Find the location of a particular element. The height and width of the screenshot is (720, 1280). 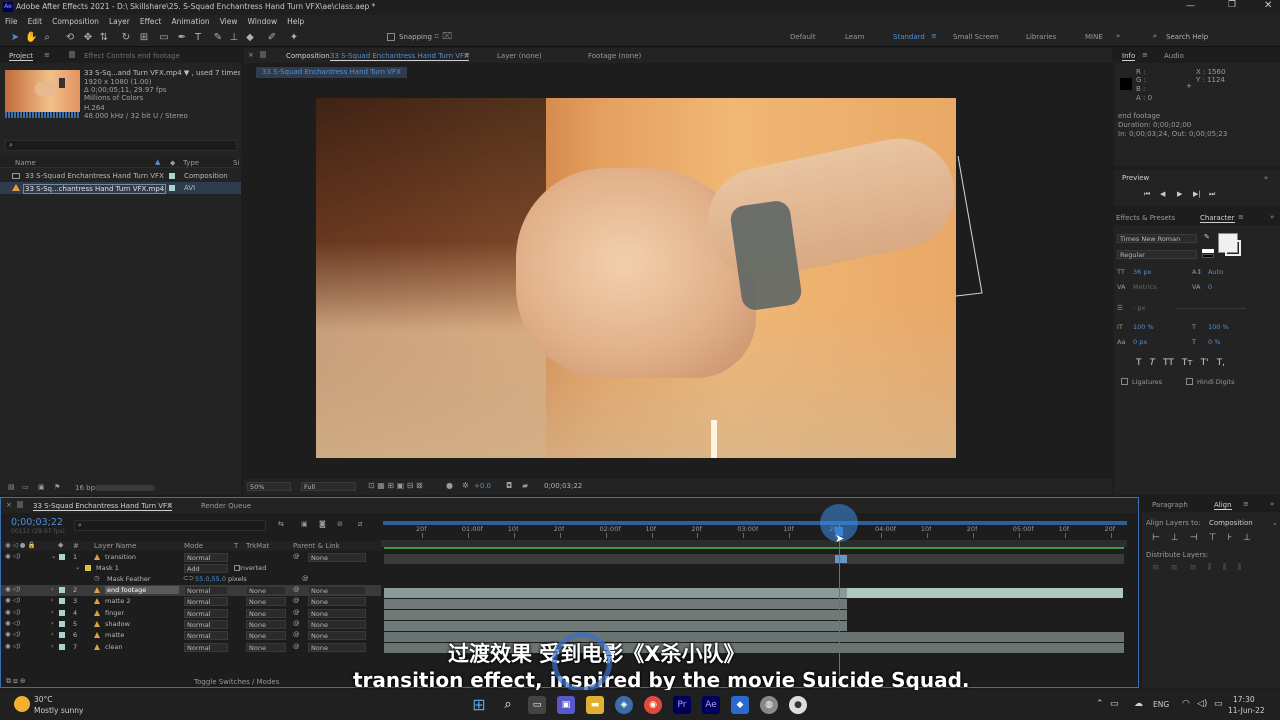

eraser-tool-icon: ◆ is located at coordinates (250, 38).